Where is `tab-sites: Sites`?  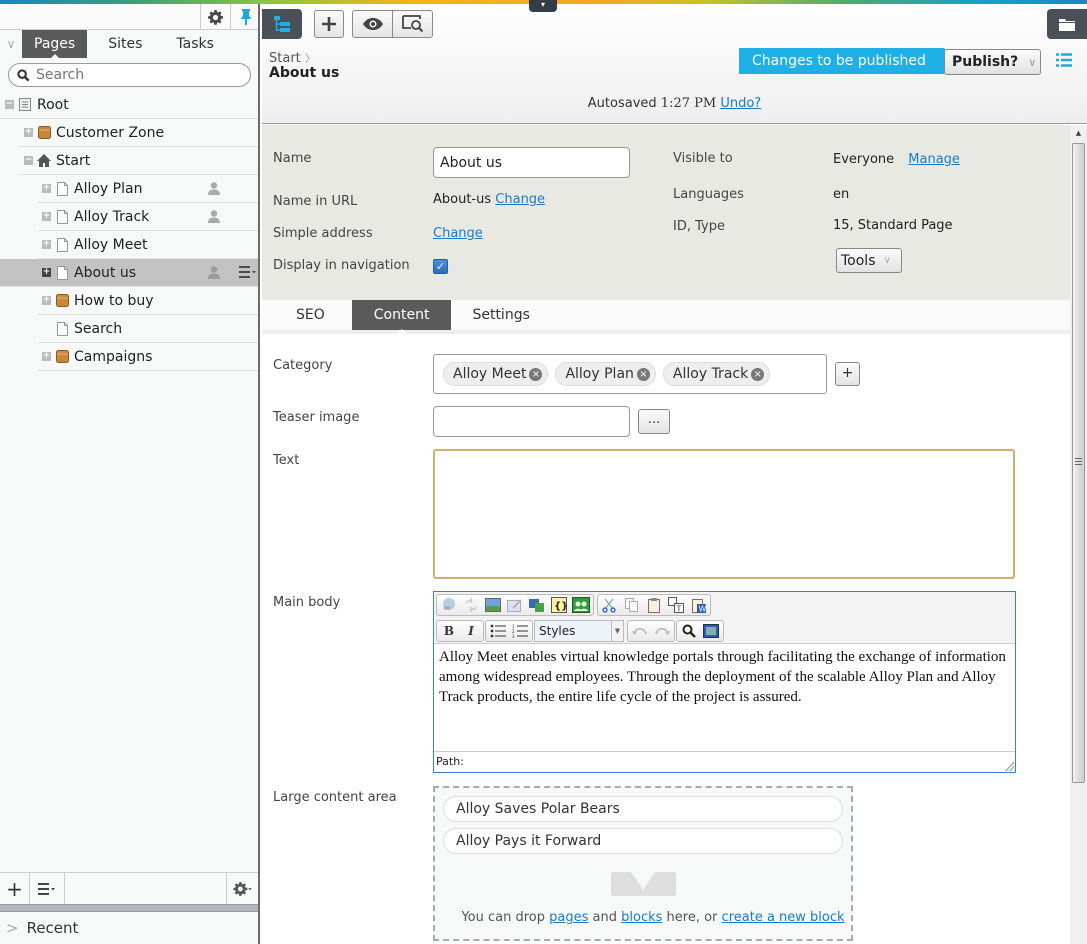 tab-sites: Sites is located at coordinates (120, 44).